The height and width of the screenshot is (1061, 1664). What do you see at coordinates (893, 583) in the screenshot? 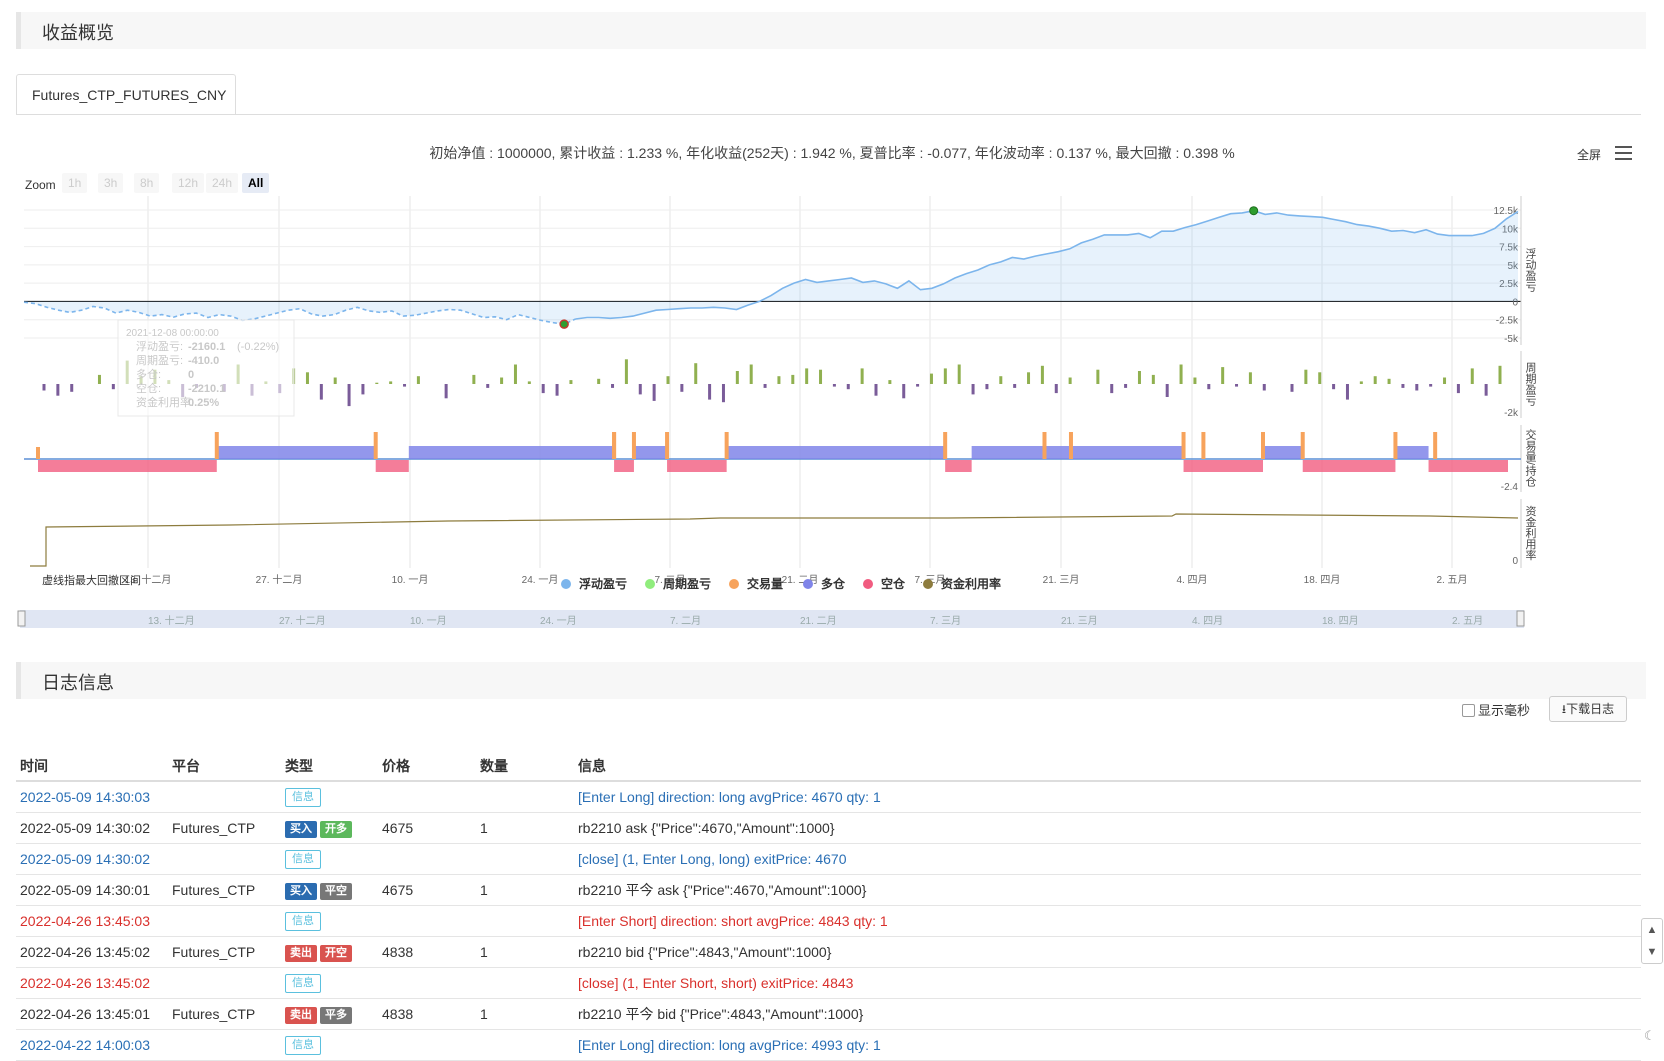
I see `legend-label: 空仓` at bounding box center [893, 583].